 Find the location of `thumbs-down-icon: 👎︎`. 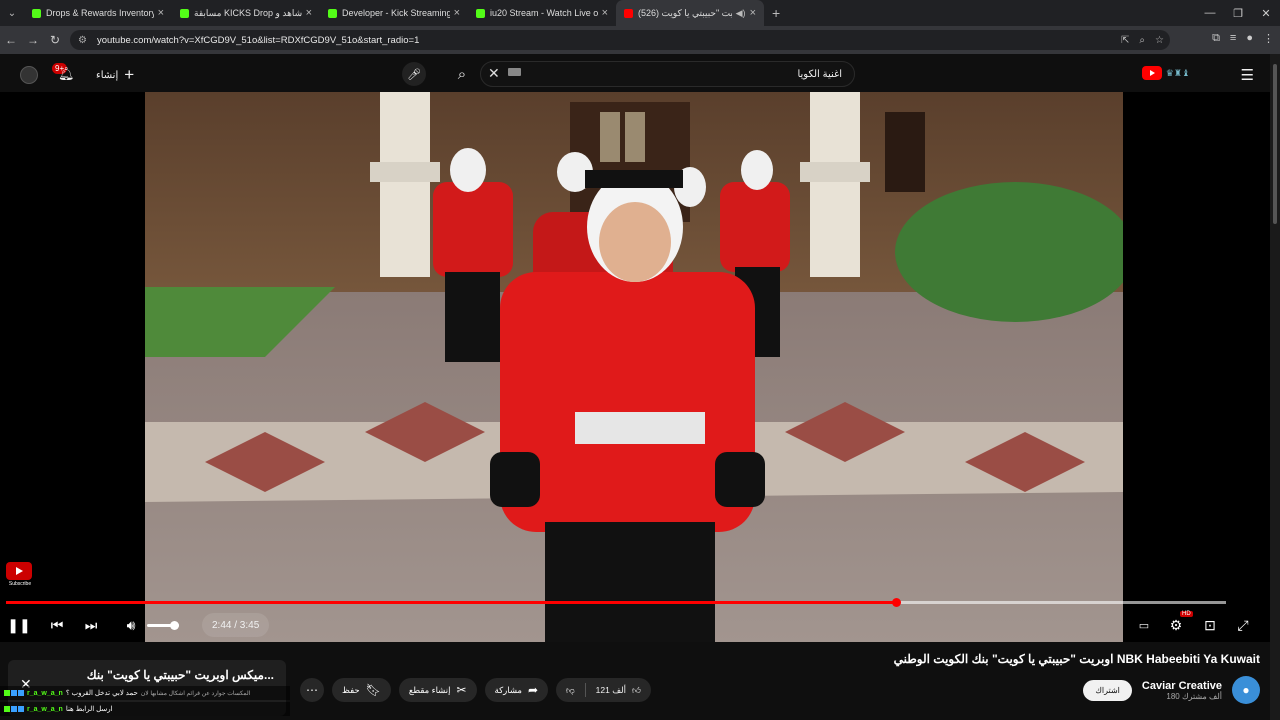

thumbs-down-icon: 👎︎ is located at coordinates (570, 689).